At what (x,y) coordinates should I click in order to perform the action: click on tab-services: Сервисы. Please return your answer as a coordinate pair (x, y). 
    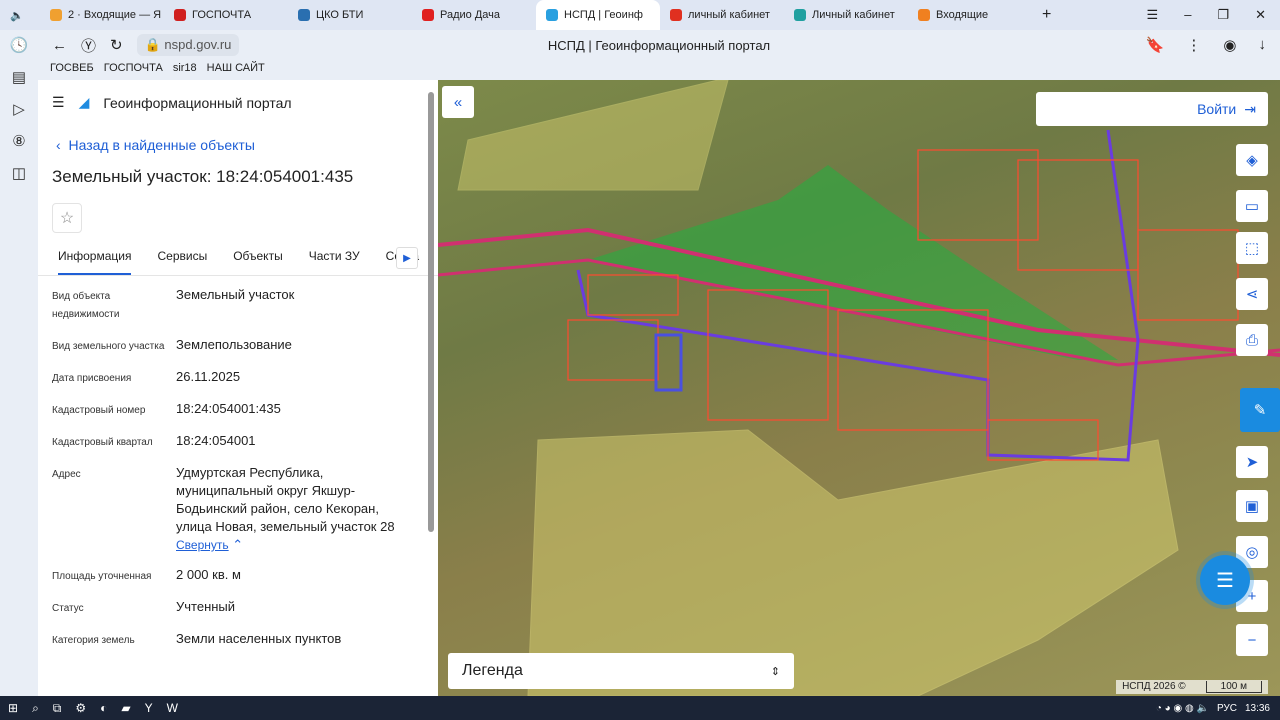
    Looking at the image, I should click on (182, 262).